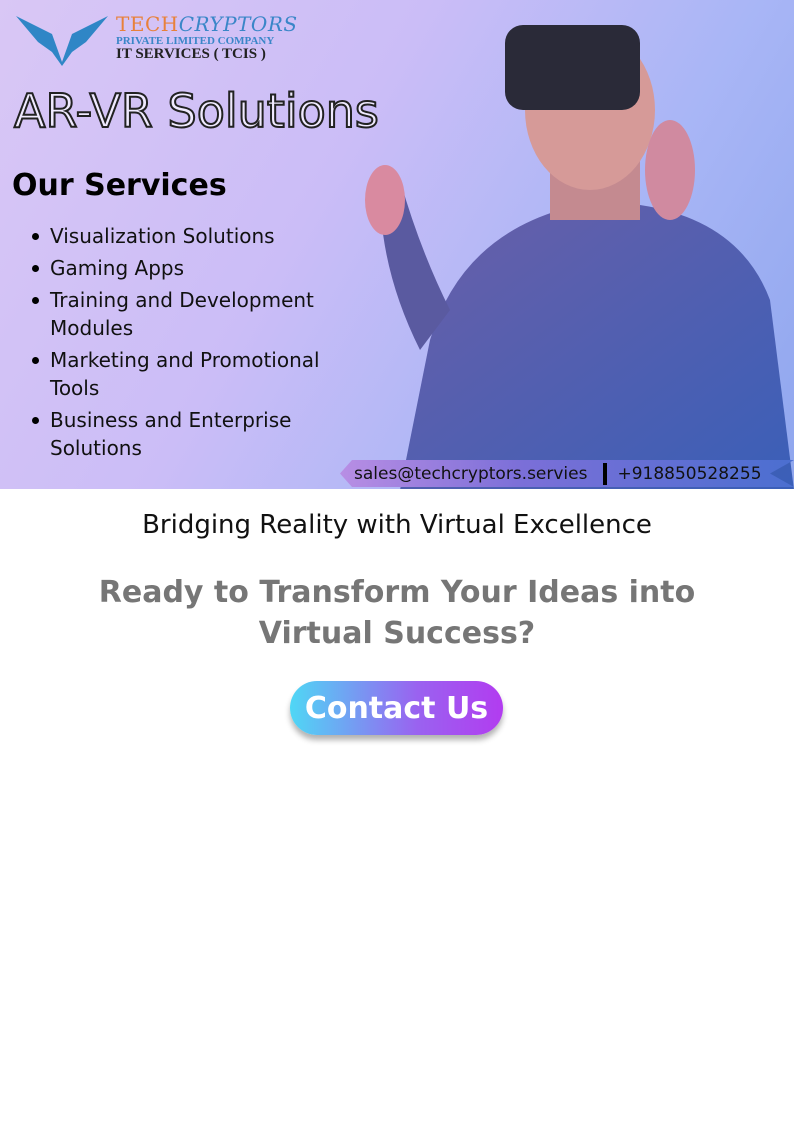  What do you see at coordinates (207, 24) in the screenshot?
I see `brand-name: TECHCRYPTORS` at bounding box center [207, 24].